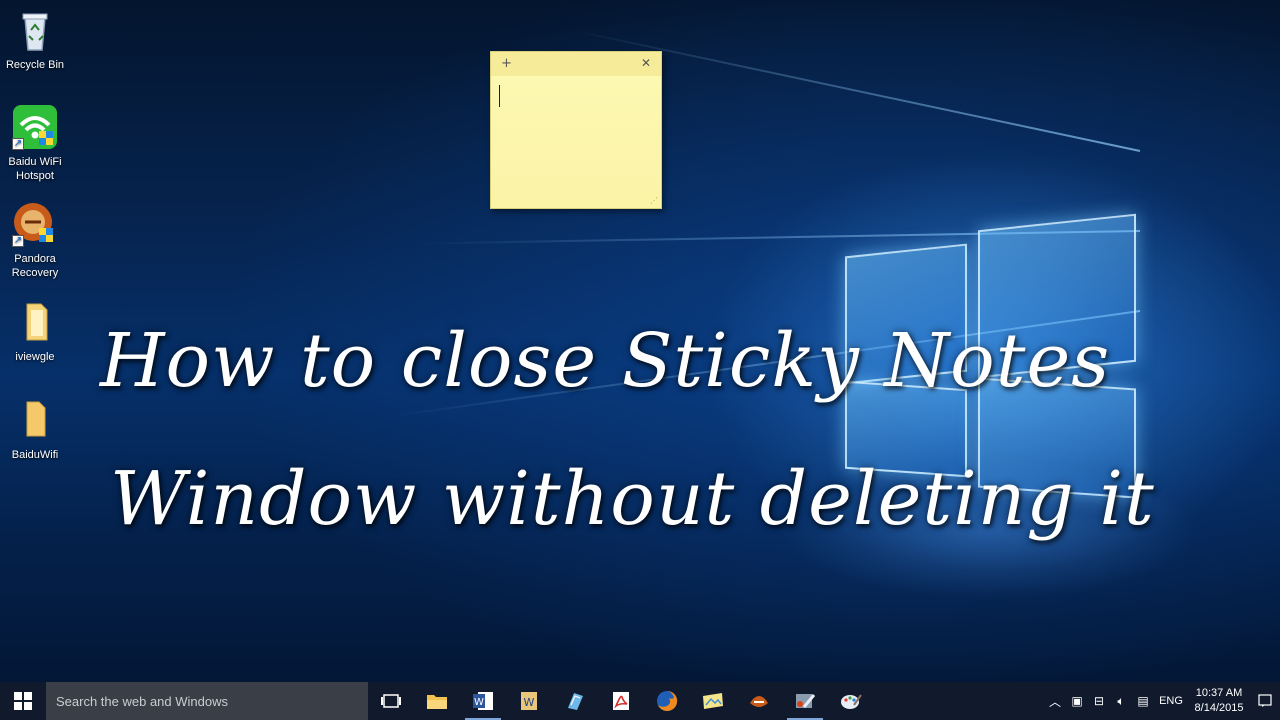 This screenshot has height=720, width=1280. I want to click on task-view-button, so click(391, 701).